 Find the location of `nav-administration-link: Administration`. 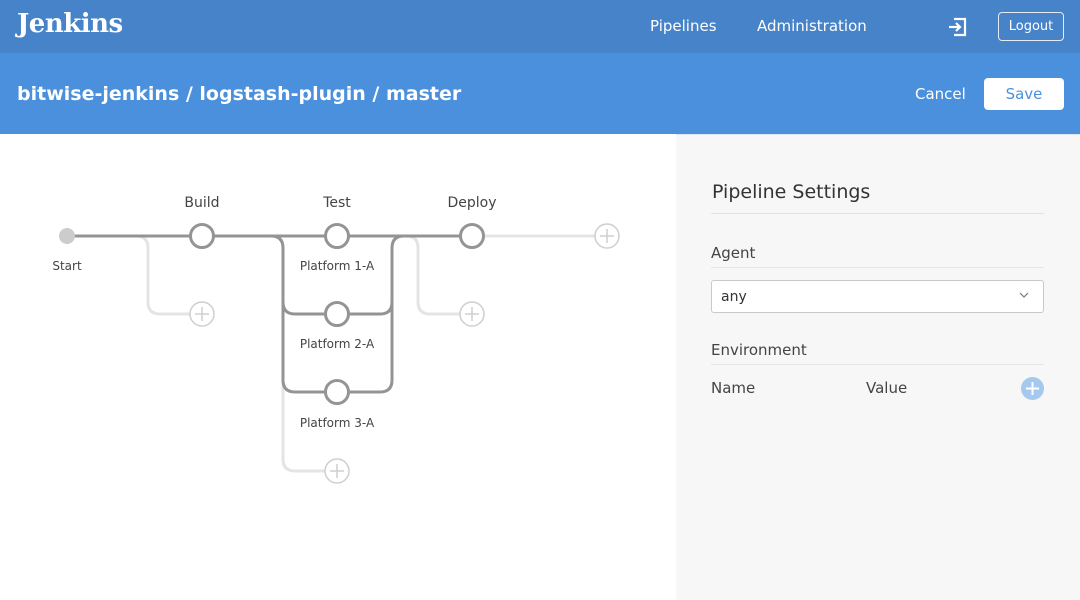

nav-administration-link: Administration is located at coordinates (812, 26).